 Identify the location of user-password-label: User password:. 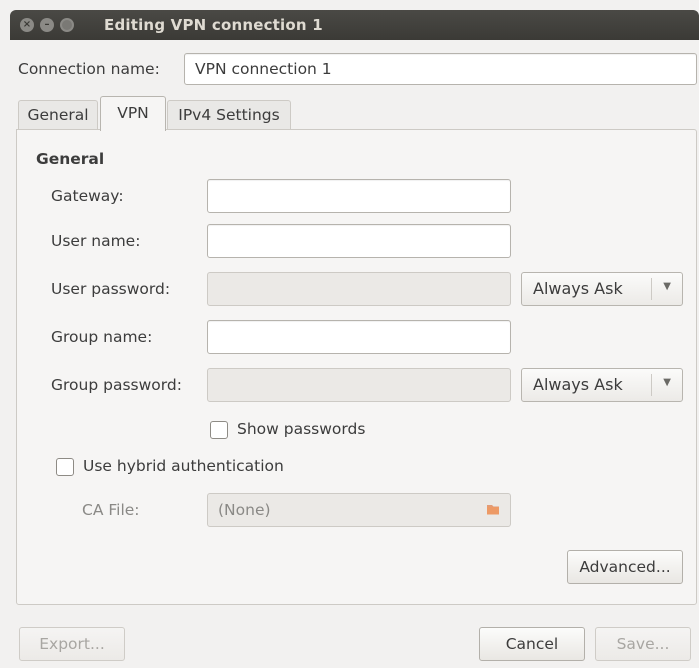
(111, 289).